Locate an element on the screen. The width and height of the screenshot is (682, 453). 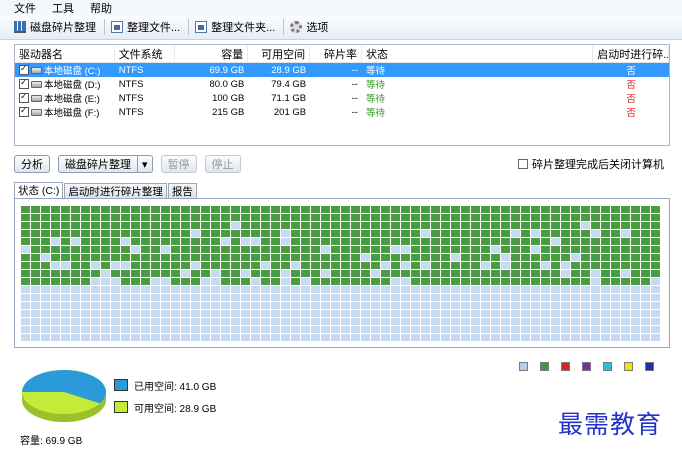
pie-chart is located at coordinates (64, 396).